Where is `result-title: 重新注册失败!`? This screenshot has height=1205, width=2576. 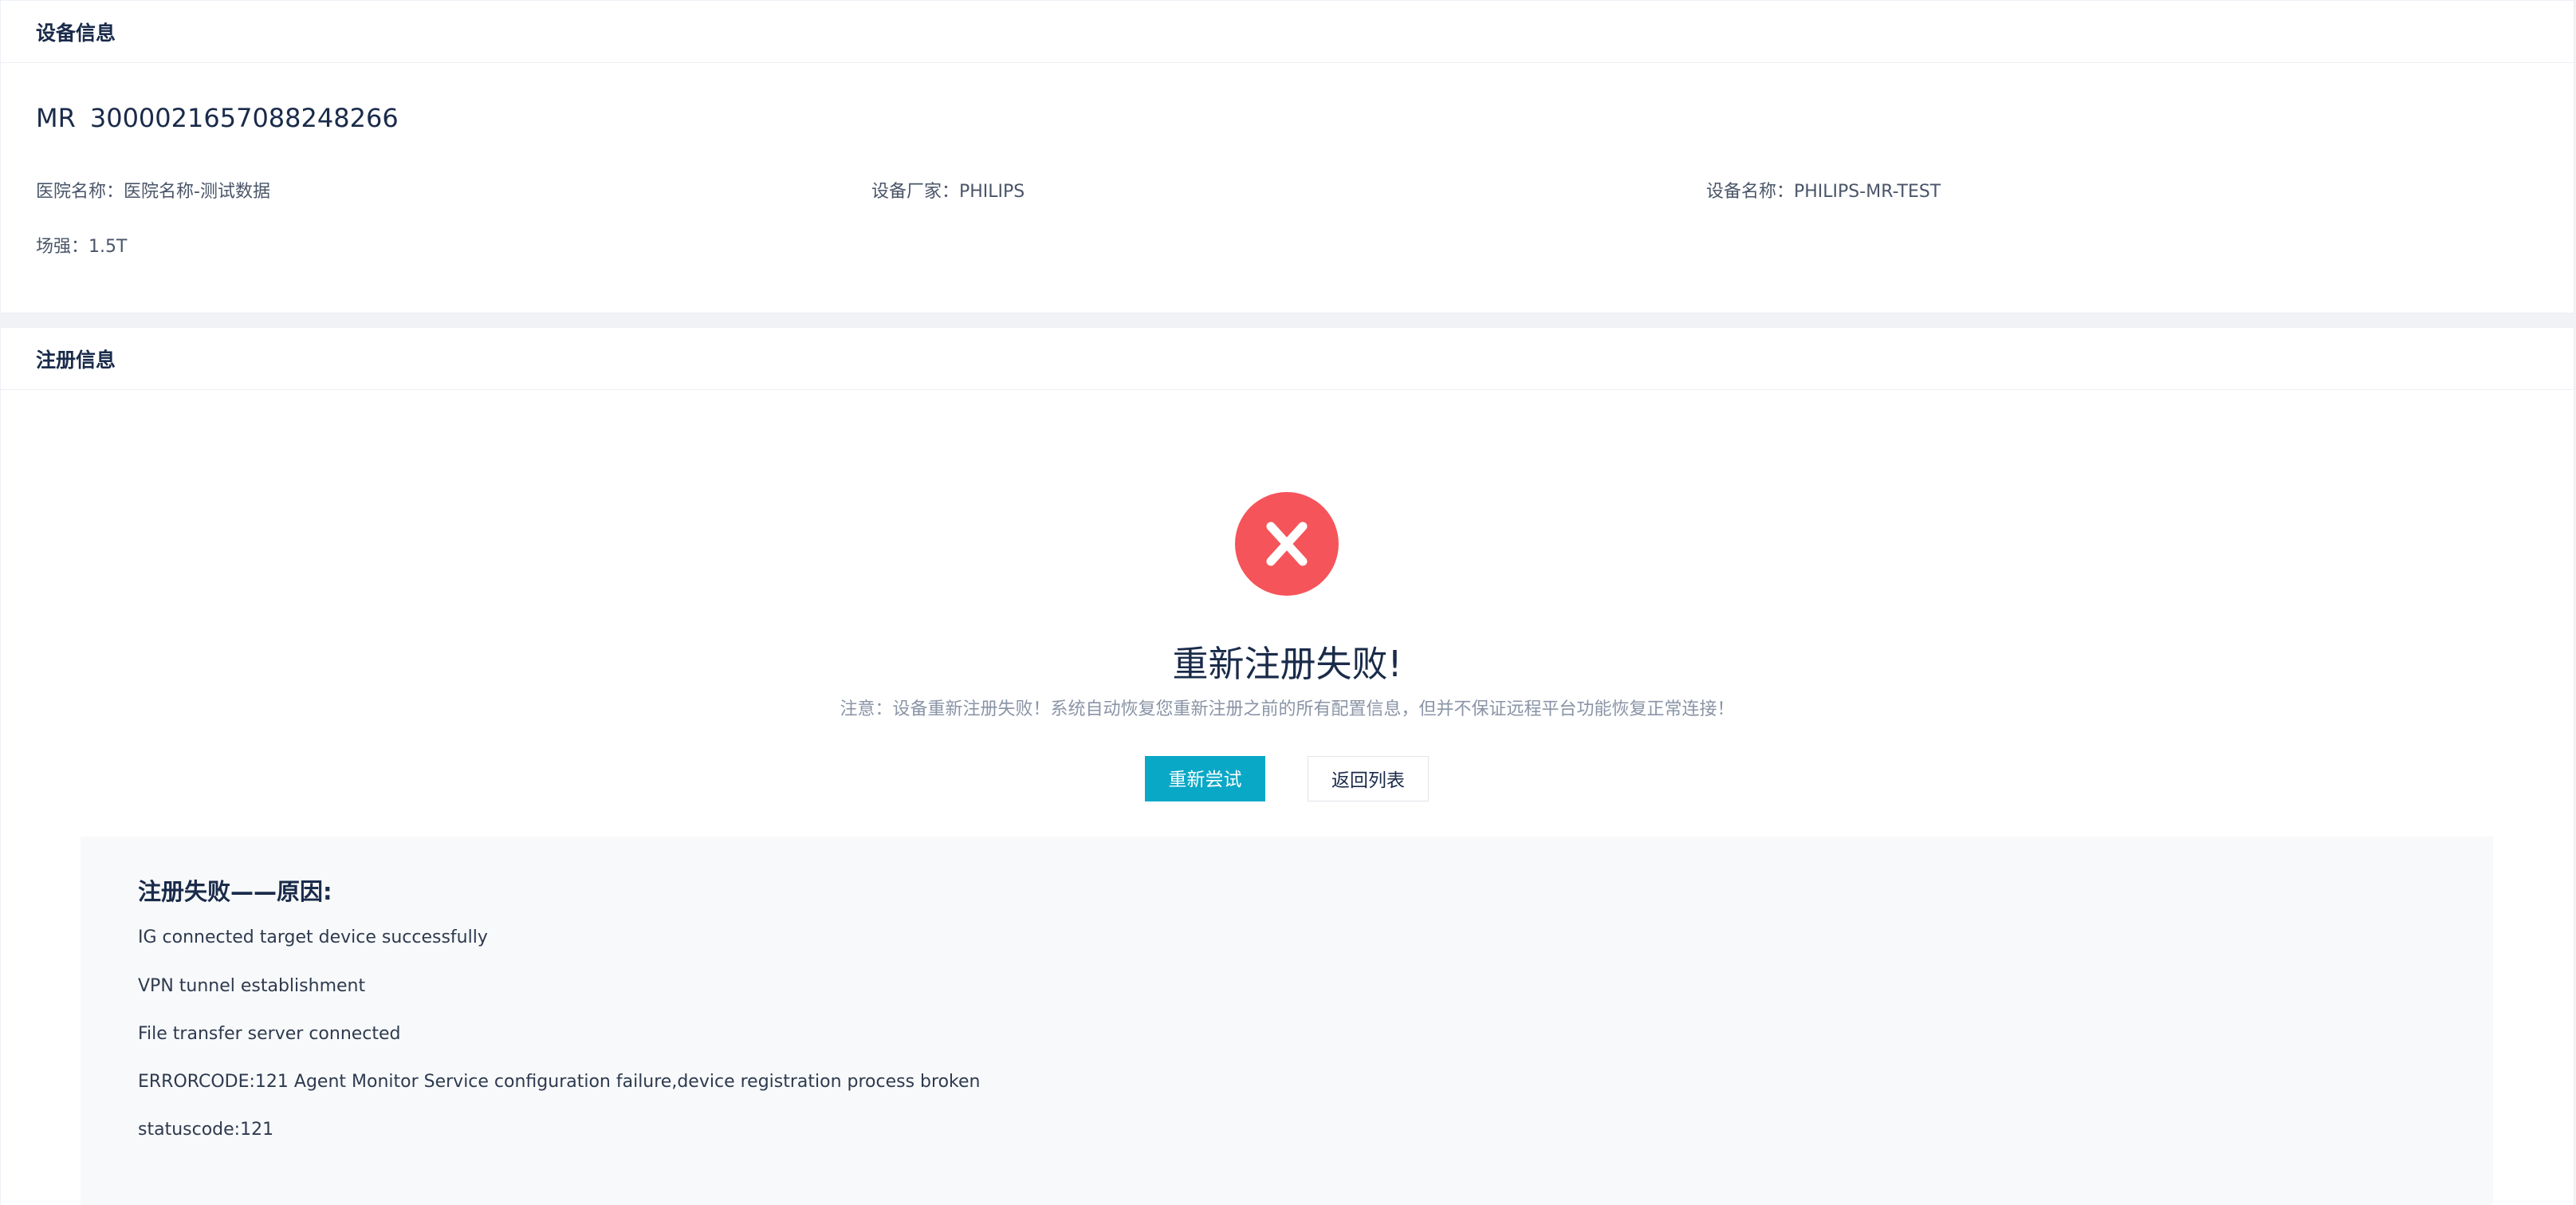
result-title: 重新注册失败! is located at coordinates (1287, 664).